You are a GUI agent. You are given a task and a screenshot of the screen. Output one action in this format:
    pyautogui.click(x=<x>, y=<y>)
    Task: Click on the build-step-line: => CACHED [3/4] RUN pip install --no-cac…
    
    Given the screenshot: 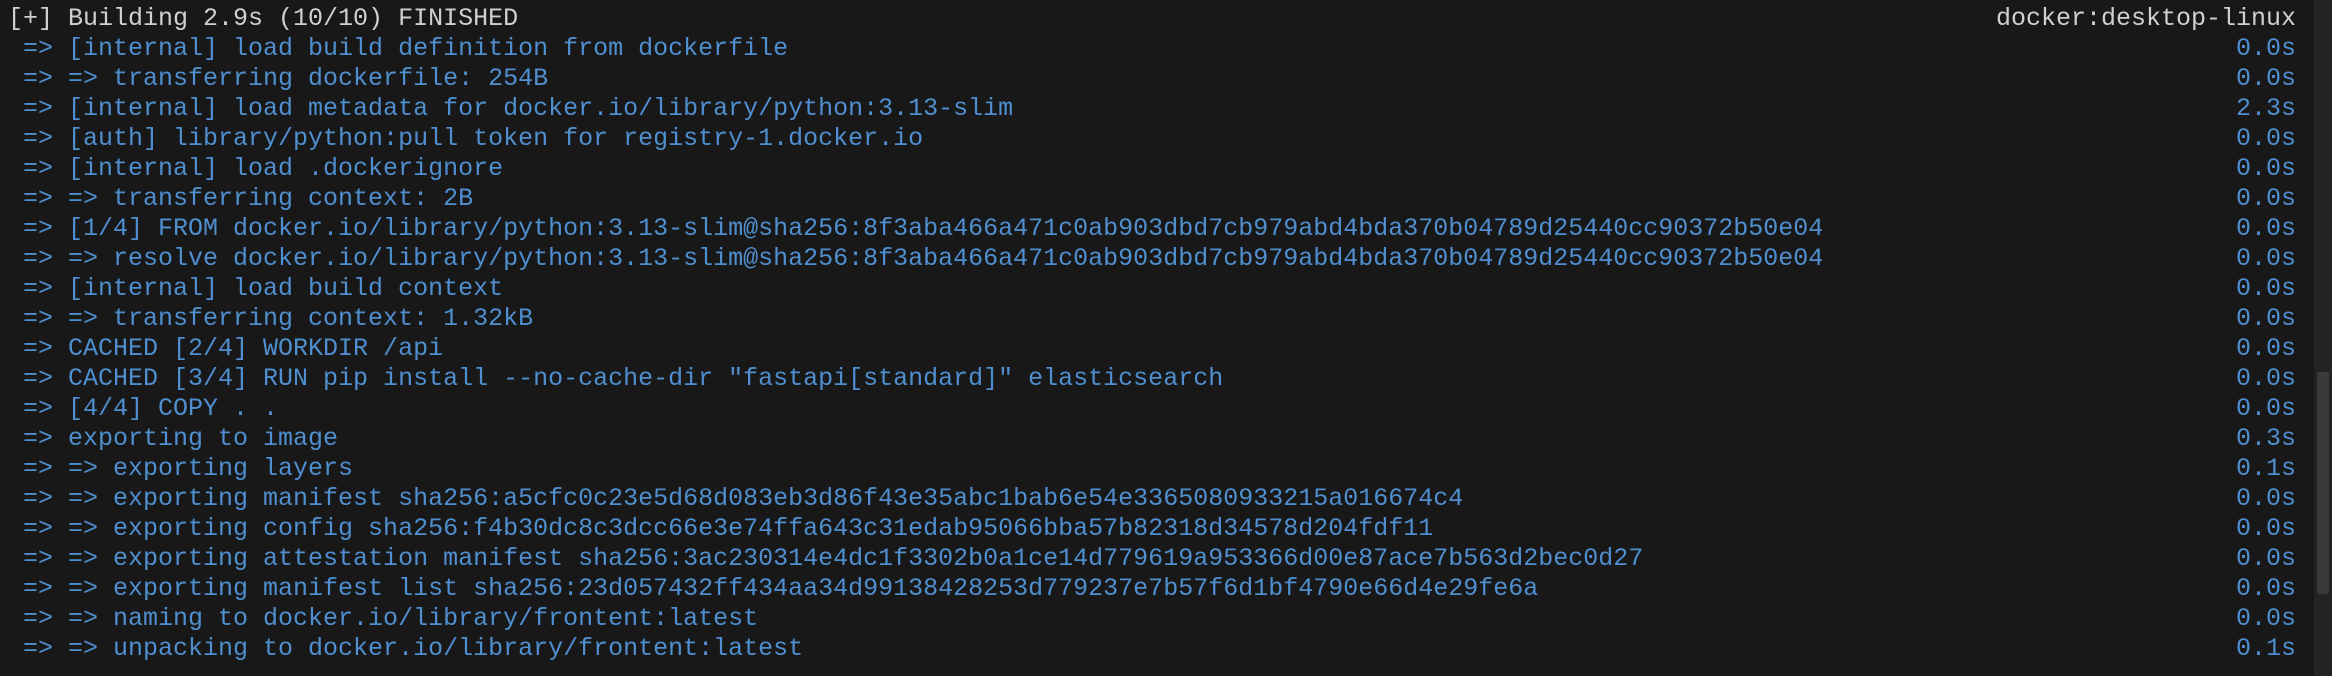 What is the action you would take?
    pyautogui.click(x=1148, y=379)
    